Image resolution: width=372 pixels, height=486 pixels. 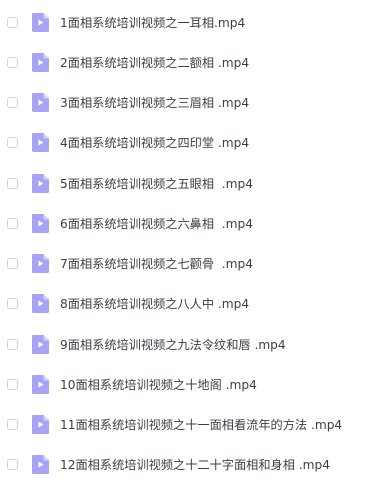 I want to click on file-row: 6面相系统培训视频之六鼻相 .mp4, so click(x=186, y=223).